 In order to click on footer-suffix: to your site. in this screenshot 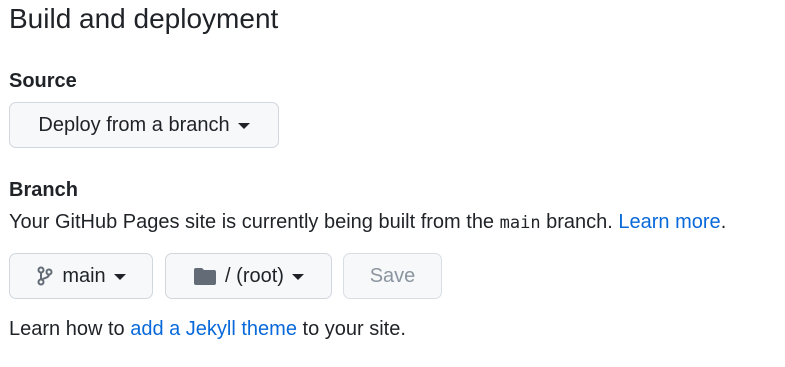, I will do `click(351, 329)`.